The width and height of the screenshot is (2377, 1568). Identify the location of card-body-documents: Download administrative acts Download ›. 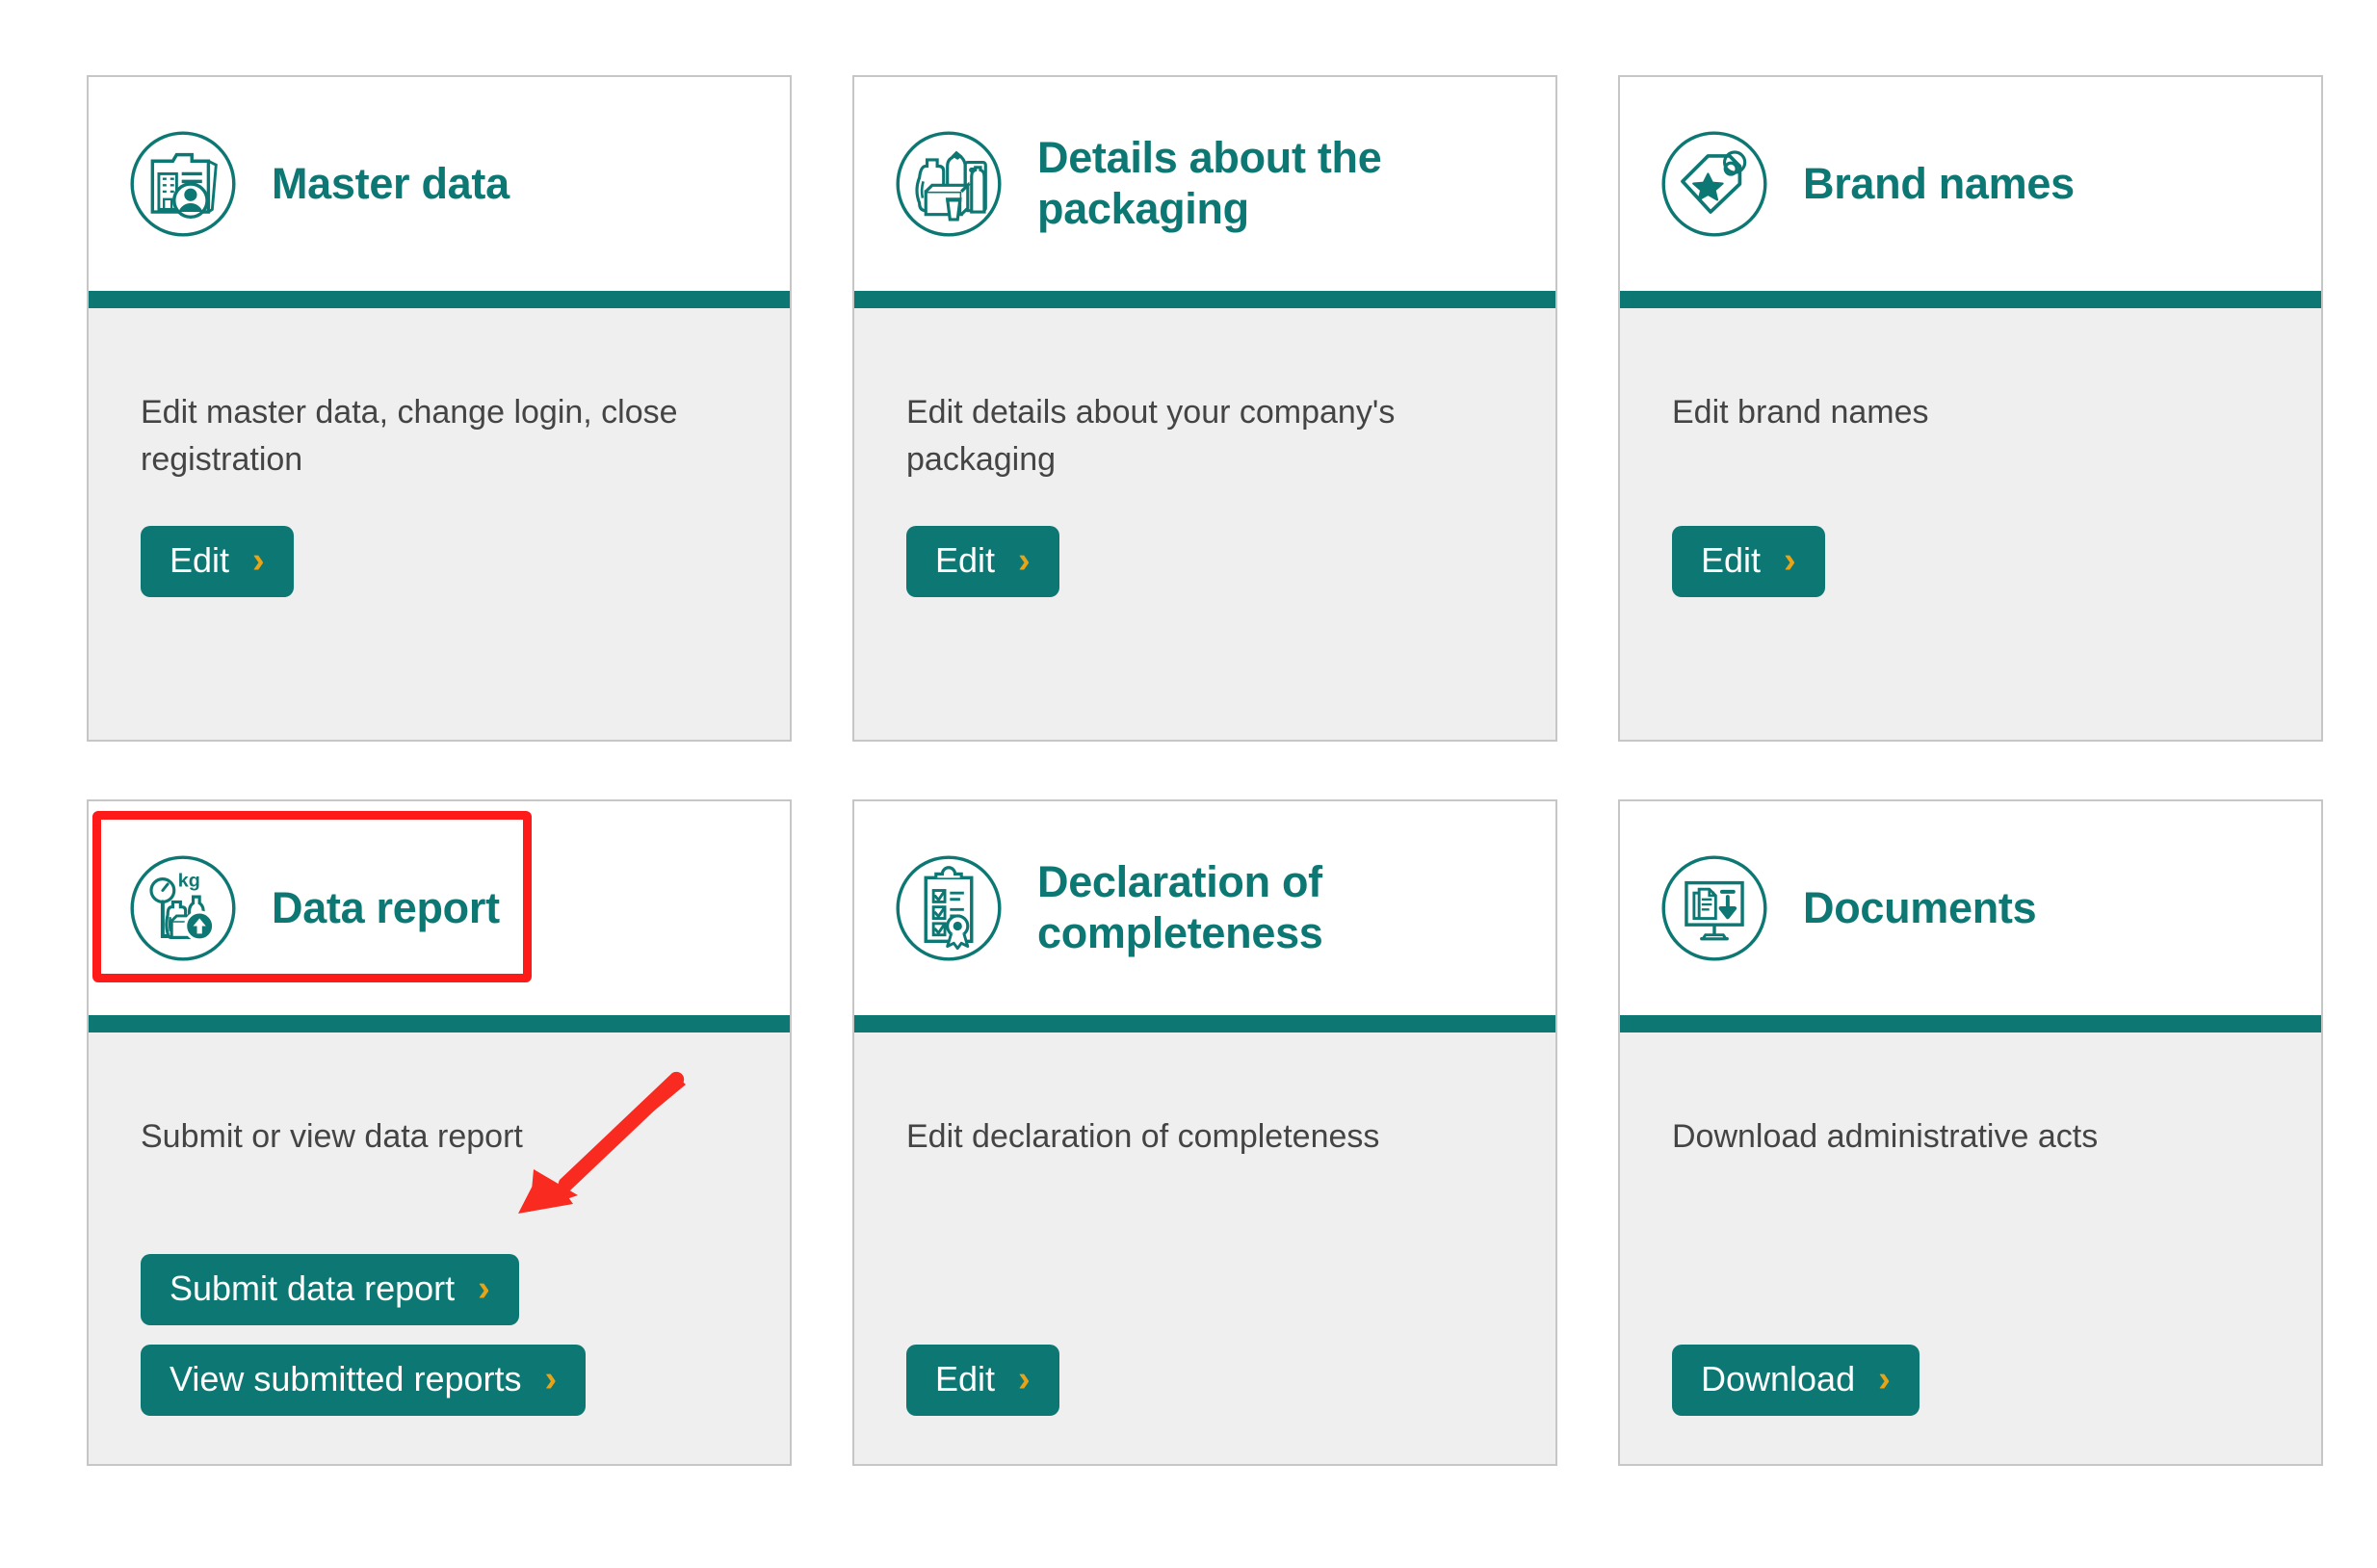
(1971, 1248).